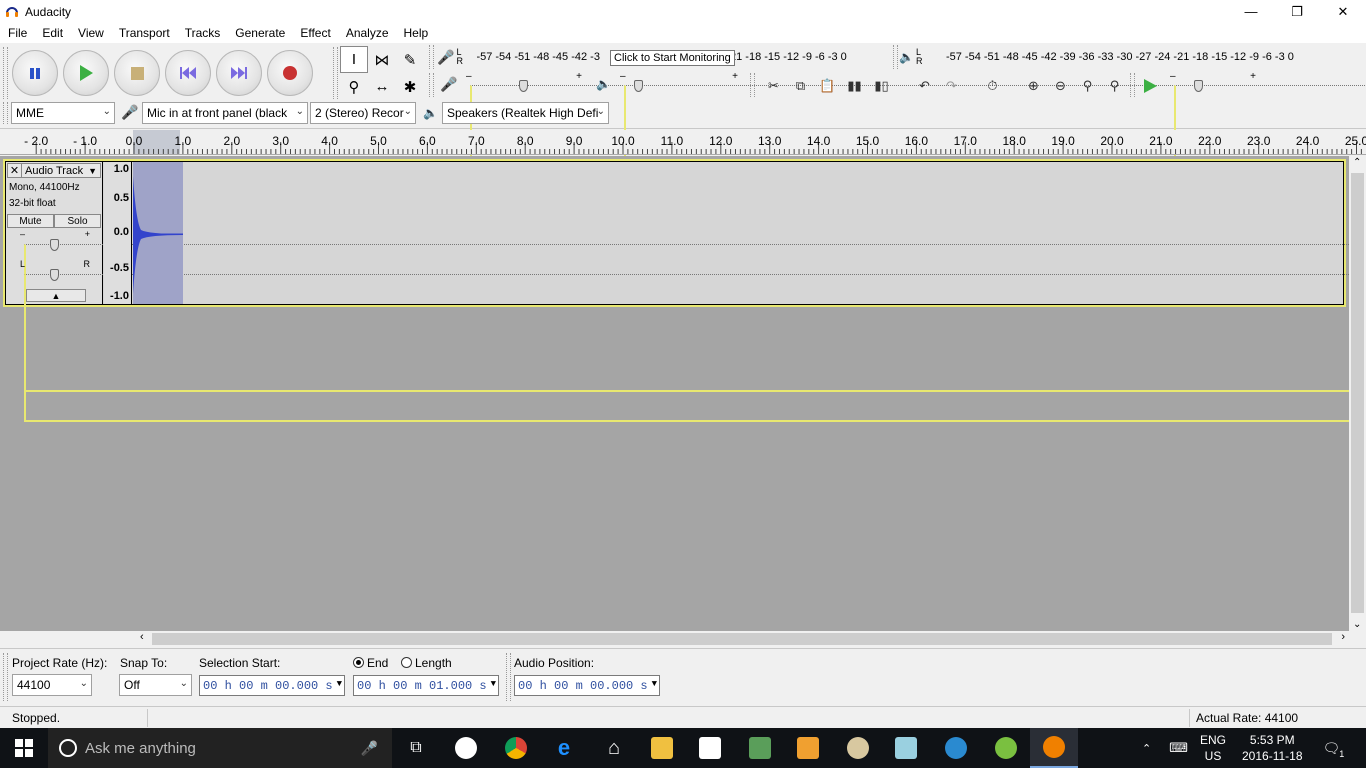  What do you see at coordinates (662, 748) in the screenshot?
I see `taskbar-file-explorer` at bounding box center [662, 748].